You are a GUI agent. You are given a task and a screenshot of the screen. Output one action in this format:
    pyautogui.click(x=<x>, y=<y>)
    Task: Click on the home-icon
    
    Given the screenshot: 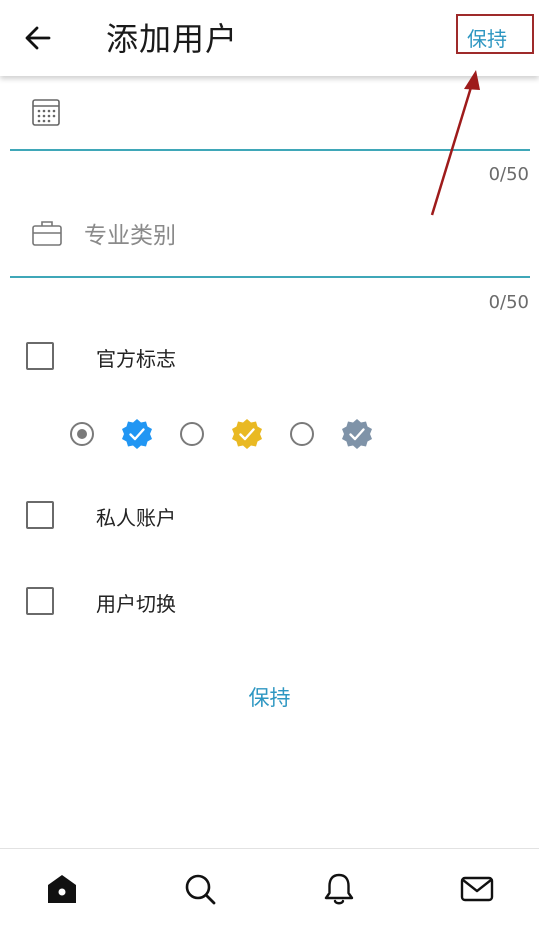 What is the action you would take?
    pyautogui.click(x=62, y=889)
    